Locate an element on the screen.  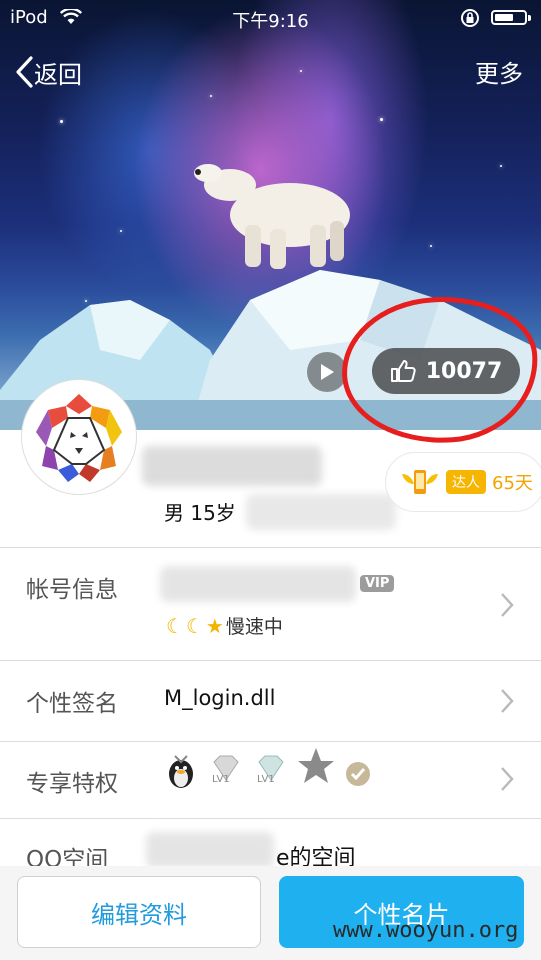
avatar is located at coordinates (79, 437).